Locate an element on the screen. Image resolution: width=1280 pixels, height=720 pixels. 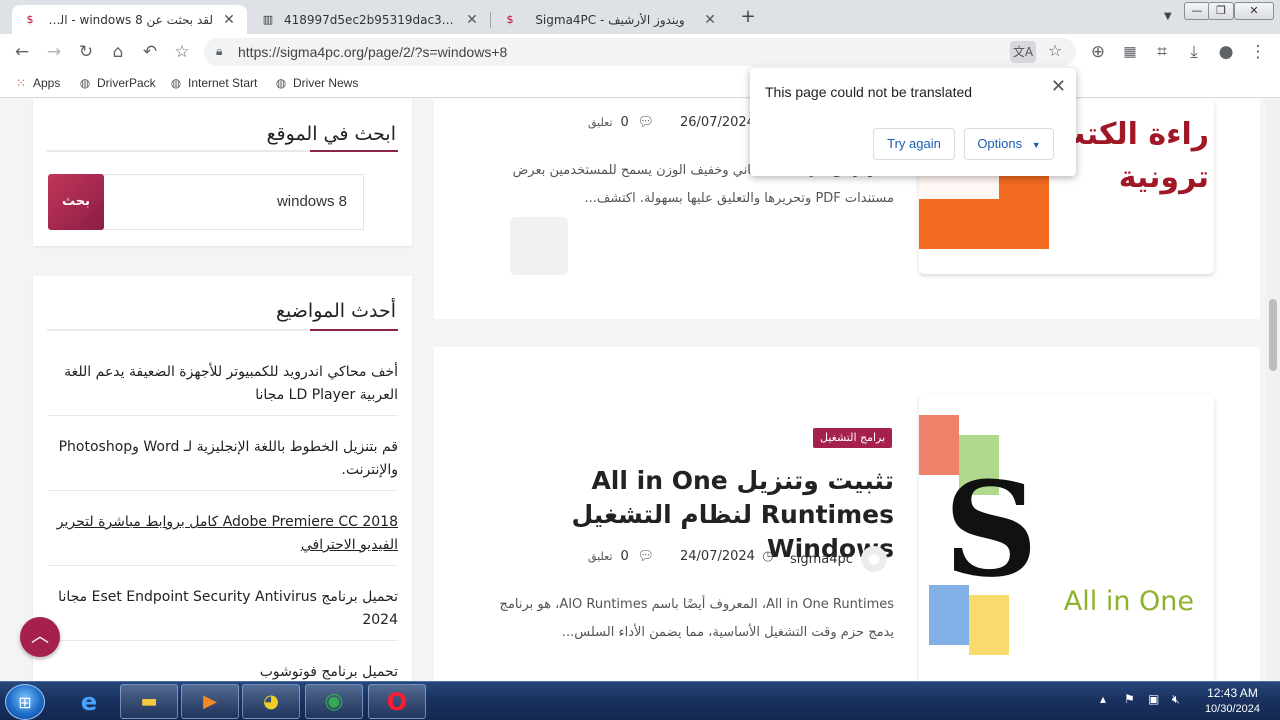
chrome-icon: ◉ is located at coordinates (334, 701).